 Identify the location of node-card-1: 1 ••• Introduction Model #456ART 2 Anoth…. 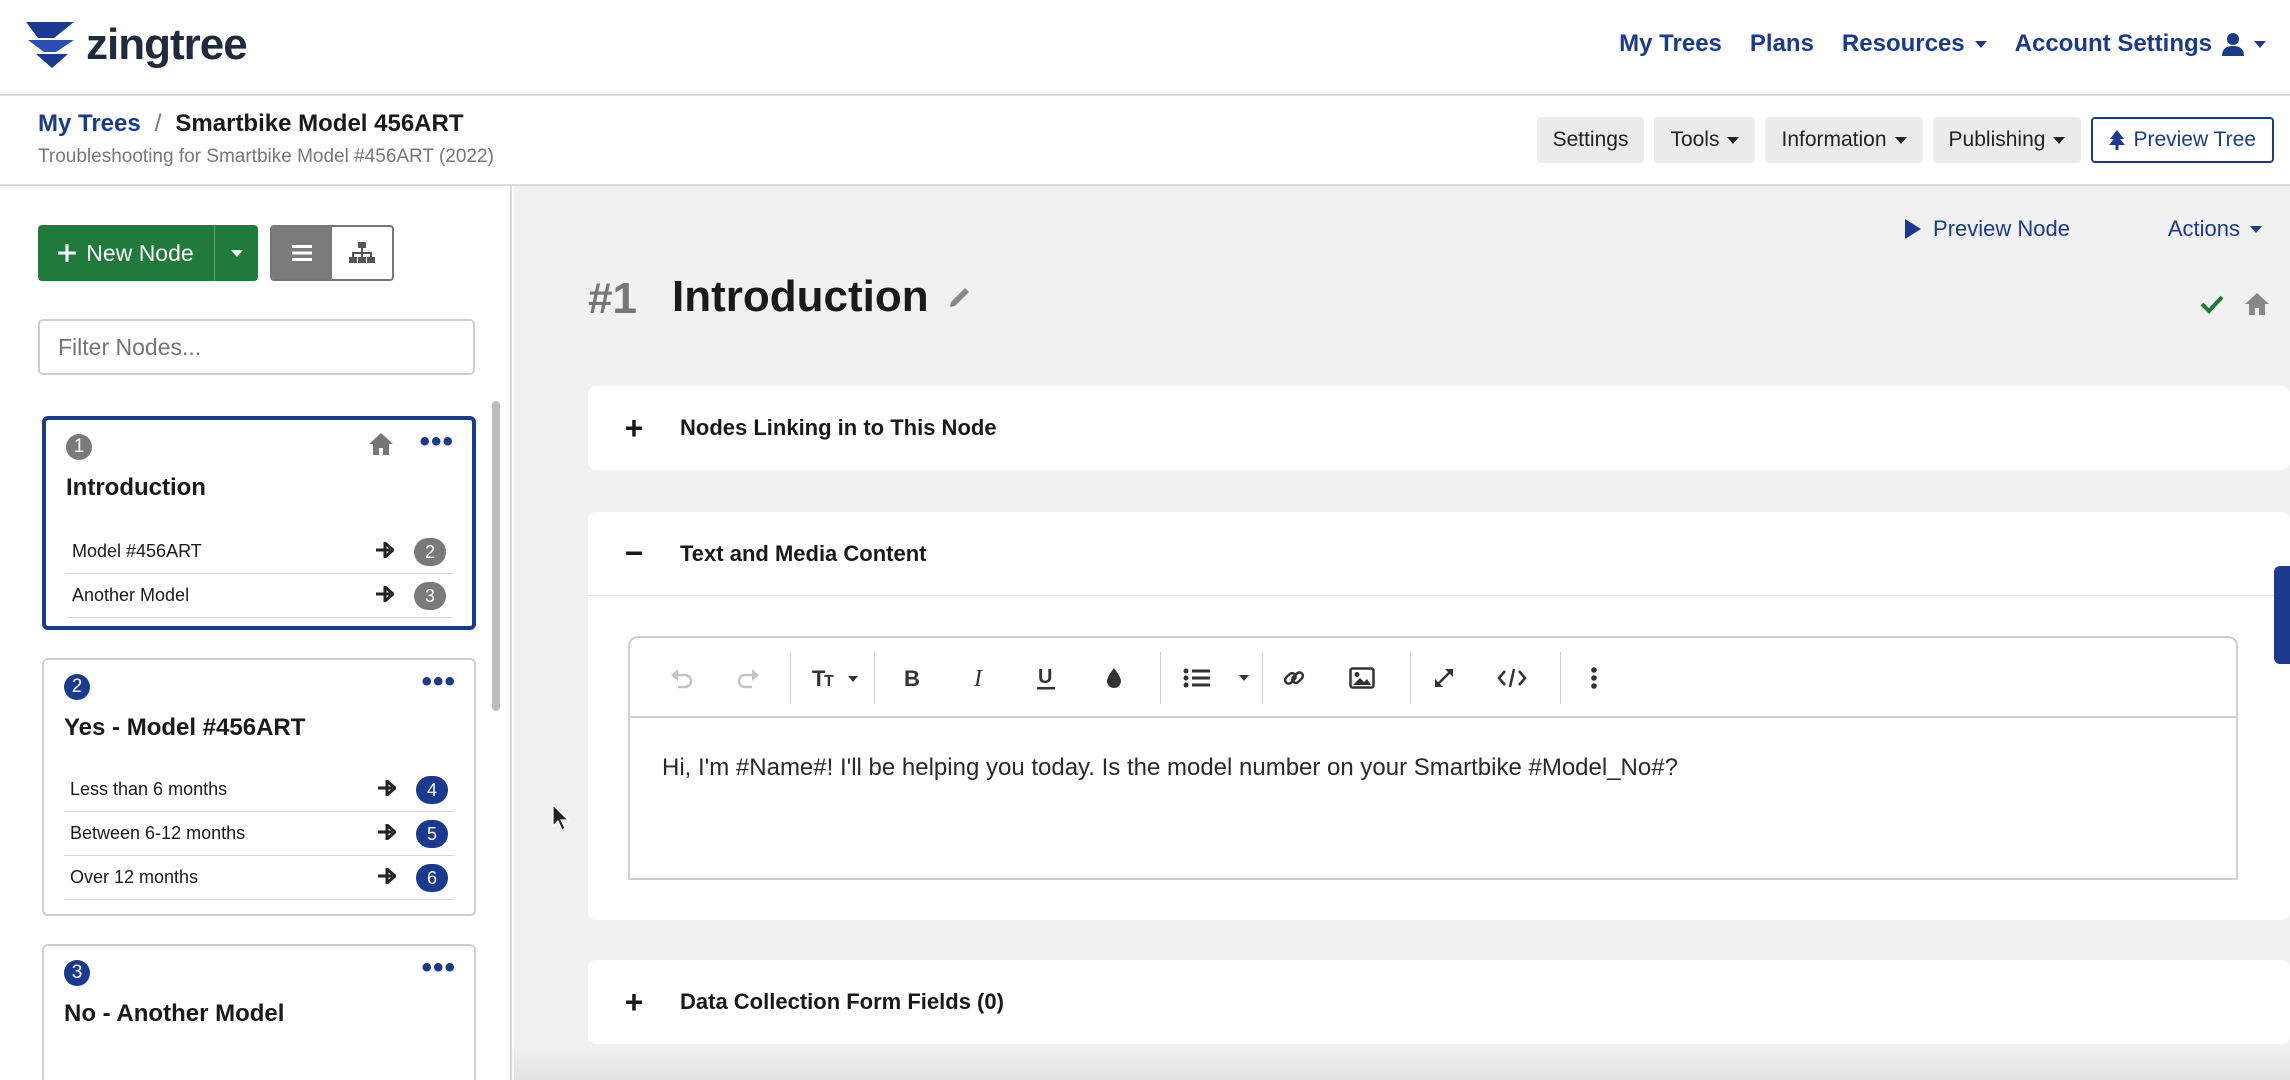
(259, 523).